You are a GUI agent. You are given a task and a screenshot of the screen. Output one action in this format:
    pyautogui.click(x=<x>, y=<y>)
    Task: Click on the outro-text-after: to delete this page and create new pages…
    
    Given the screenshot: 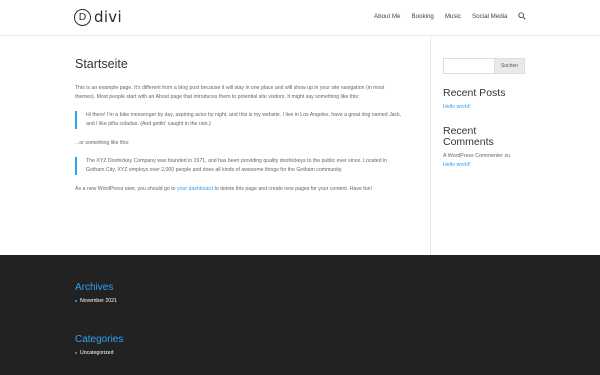 What is the action you would take?
    pyautogui.click(x=292, y=189)
    